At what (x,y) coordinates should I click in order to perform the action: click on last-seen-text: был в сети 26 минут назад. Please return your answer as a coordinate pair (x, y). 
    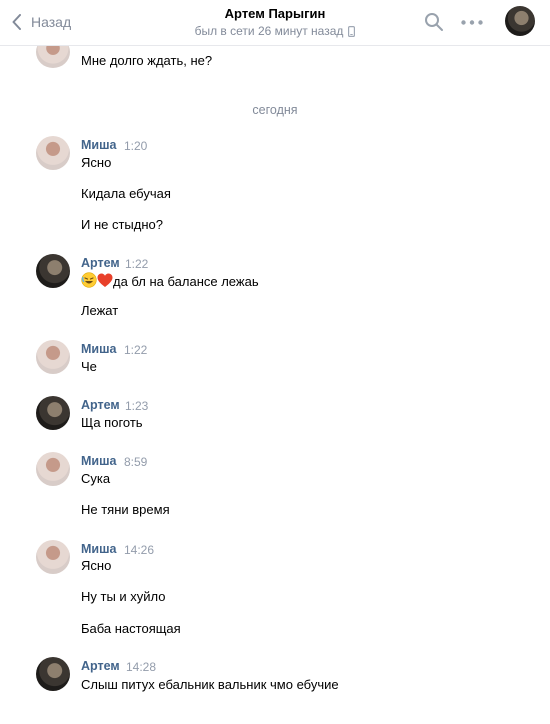
    Looking at the image, I should click on (269, 31).